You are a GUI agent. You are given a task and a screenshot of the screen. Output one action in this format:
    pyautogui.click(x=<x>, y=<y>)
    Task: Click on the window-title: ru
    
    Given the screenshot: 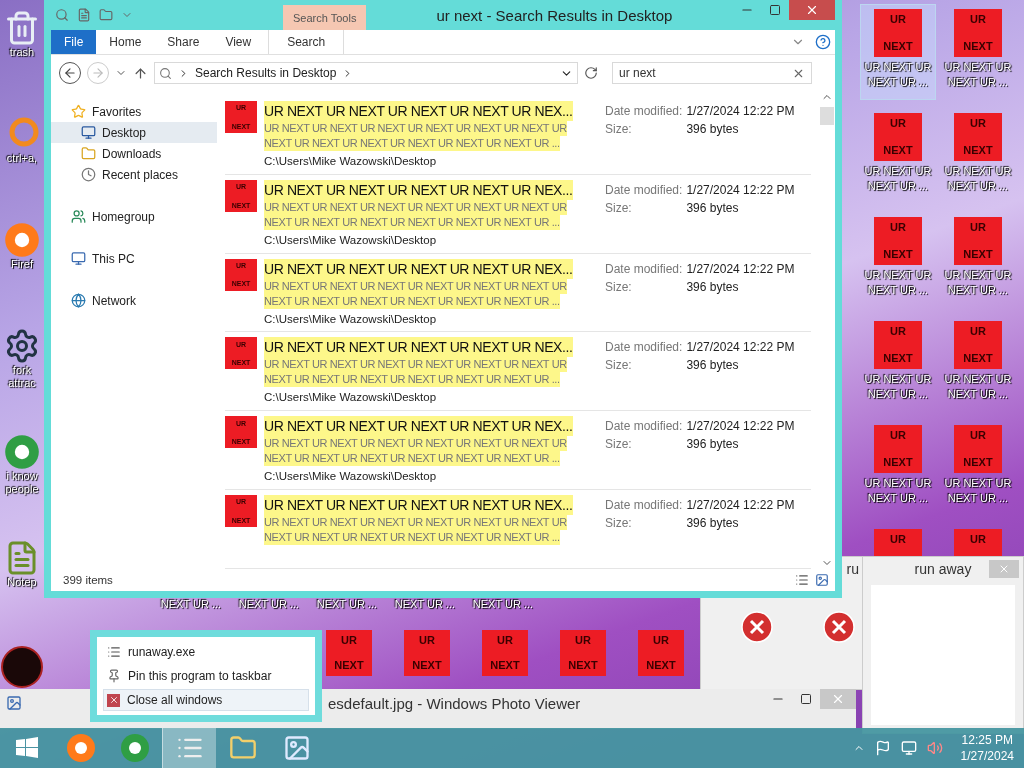 What is the action you would take?
    pyautogui.click(x=852, y=569)
    